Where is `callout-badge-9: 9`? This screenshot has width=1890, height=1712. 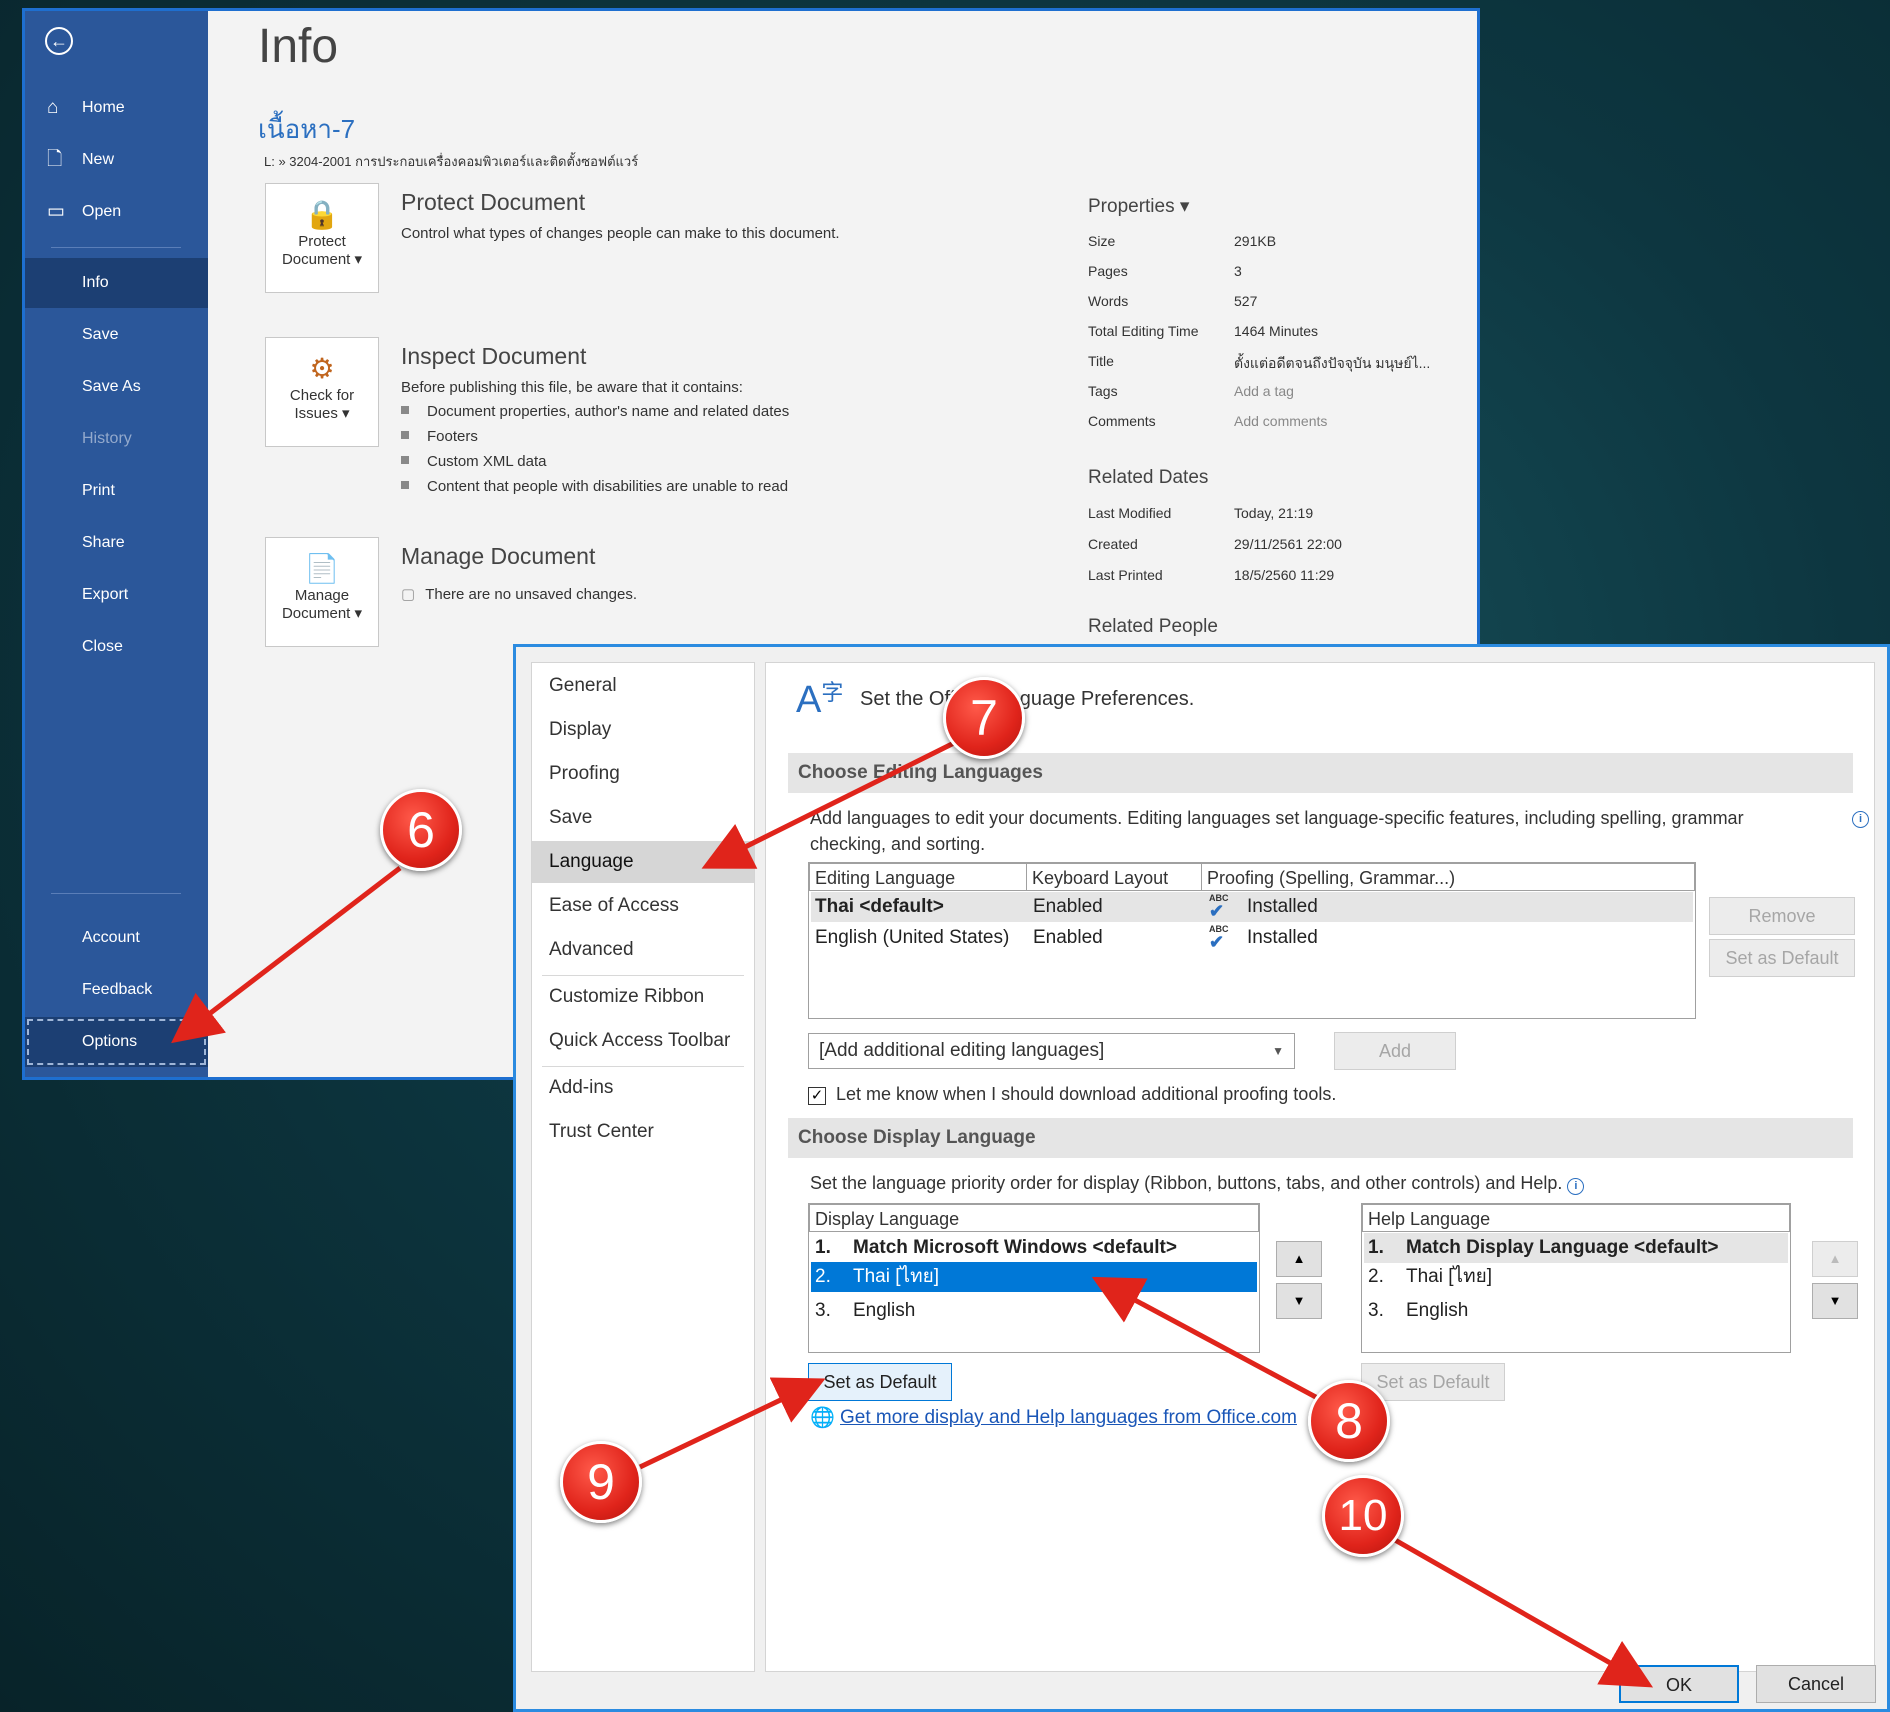
callout-badge-9: 9 is located at coordinates (601, 1482).